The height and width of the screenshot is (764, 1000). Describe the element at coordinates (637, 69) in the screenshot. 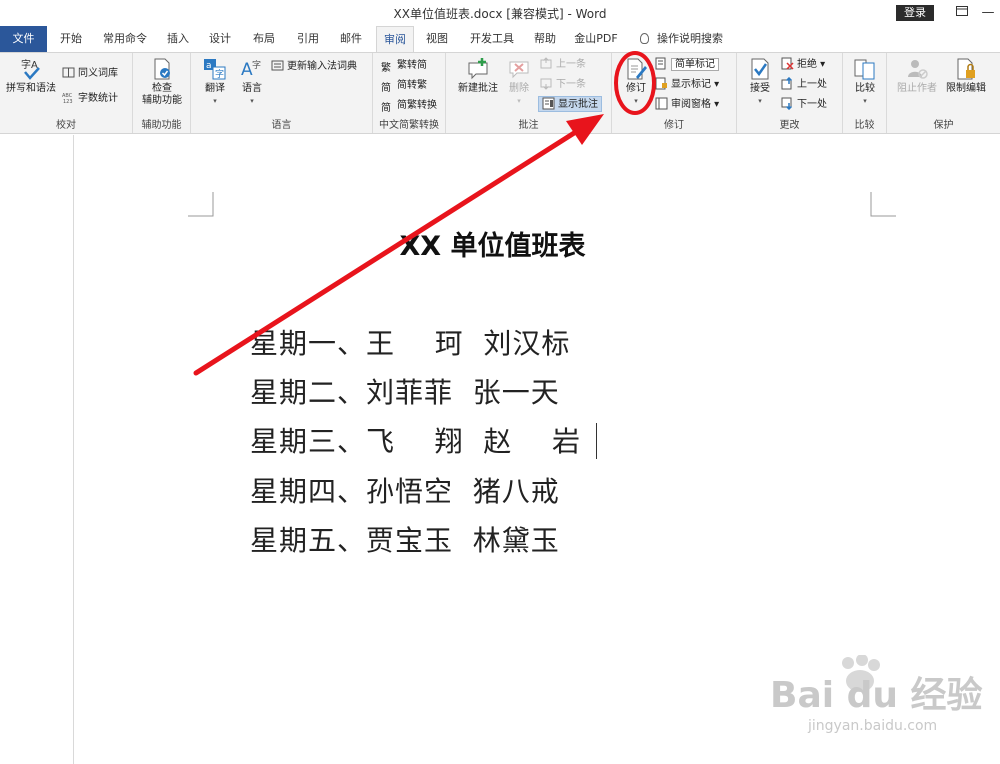

I see `track-changes-icon` at that location.